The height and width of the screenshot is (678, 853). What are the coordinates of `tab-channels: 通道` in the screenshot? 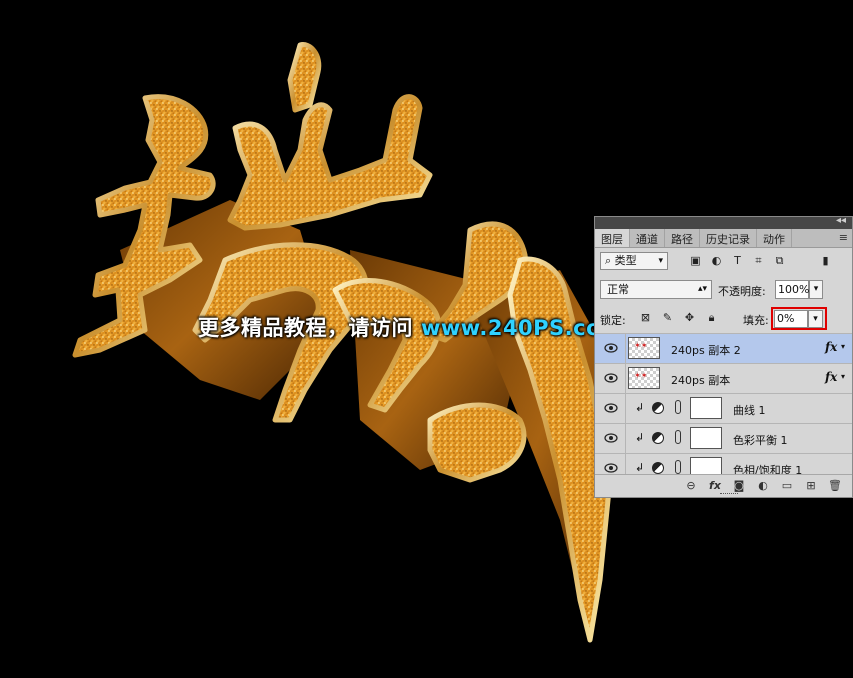 It's located at (647, 238).